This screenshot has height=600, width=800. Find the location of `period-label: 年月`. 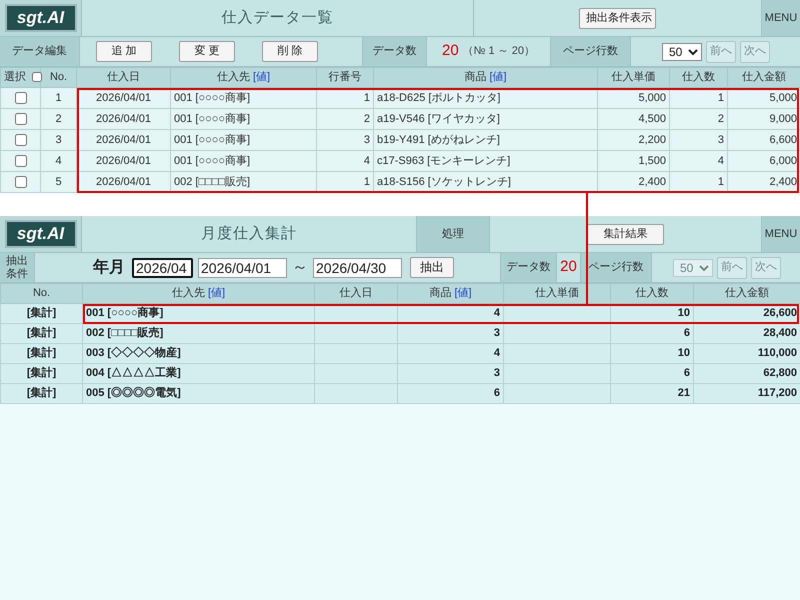

period-label: 年月 is located at coordinates (109, 268).